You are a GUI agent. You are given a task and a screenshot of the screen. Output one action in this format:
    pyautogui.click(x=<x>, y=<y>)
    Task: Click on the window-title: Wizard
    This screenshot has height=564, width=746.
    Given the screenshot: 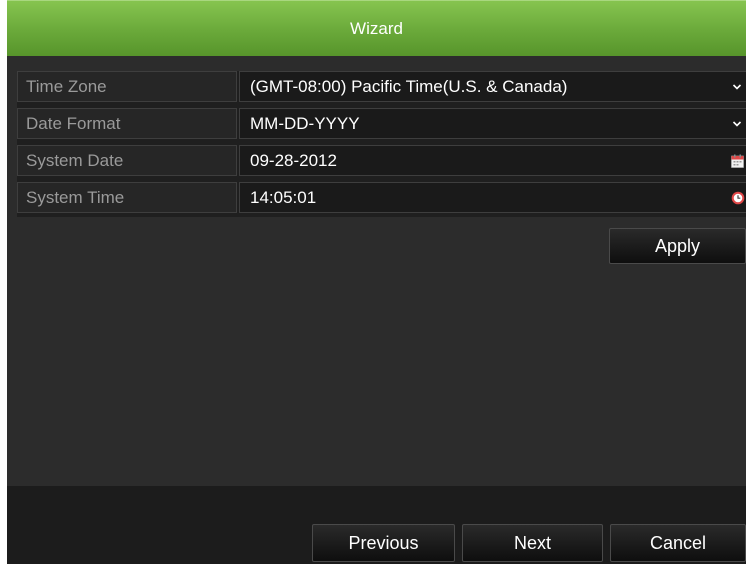 What is the action you would take?
    pyautogui.click(x=376, y=28)
    